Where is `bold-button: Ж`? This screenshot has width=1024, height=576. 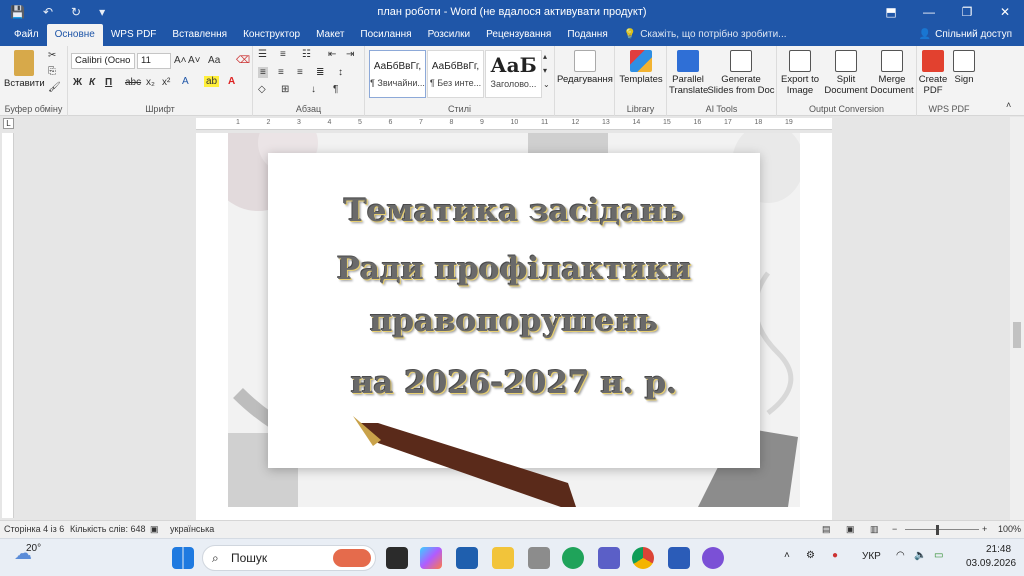 bold-button: Ж is located at coordinates (77, 82).